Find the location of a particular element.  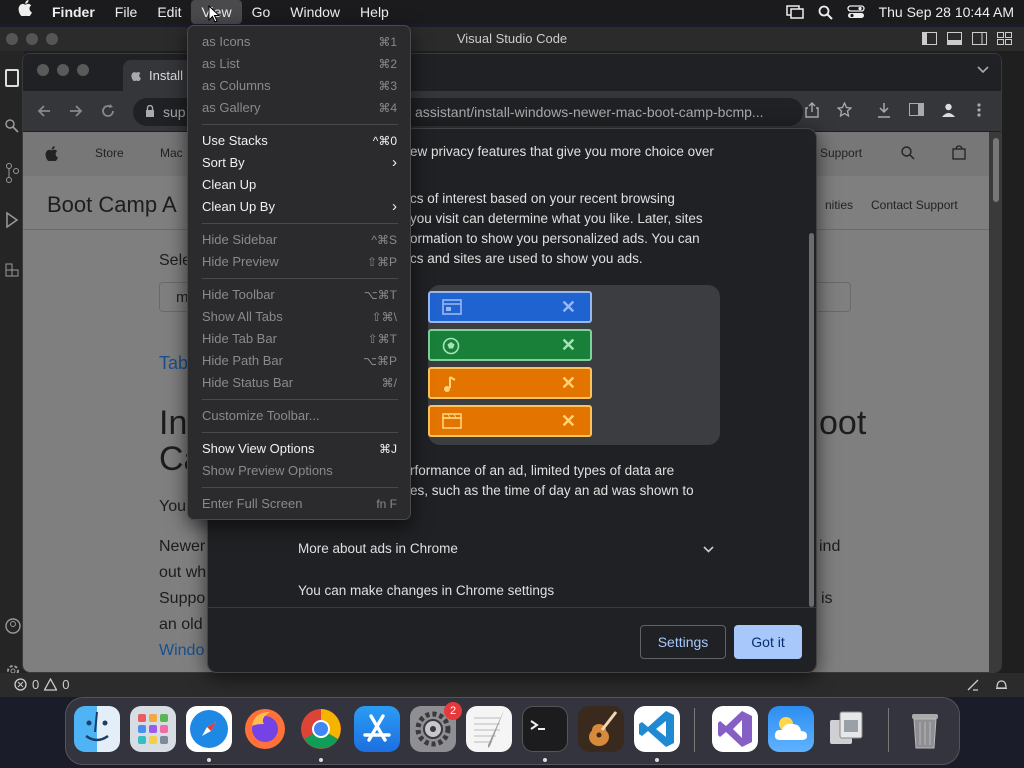

menu-go: Go is located at coordinates (261, 12).